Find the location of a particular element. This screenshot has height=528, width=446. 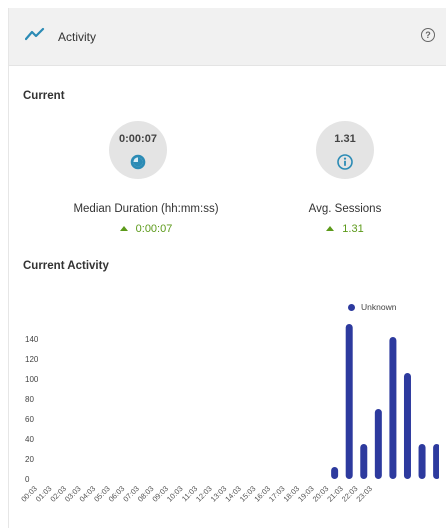

panel-title: Activity is located at coordinates (77, 37).